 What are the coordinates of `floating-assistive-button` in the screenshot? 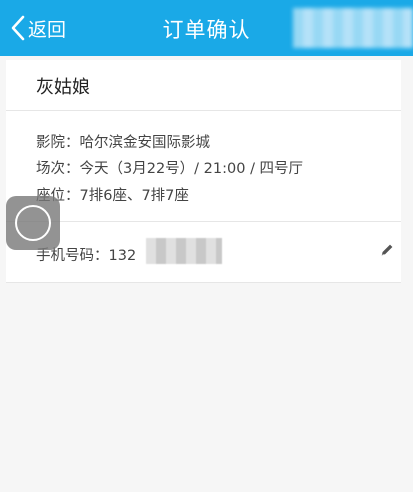 It's located at (33, 223).